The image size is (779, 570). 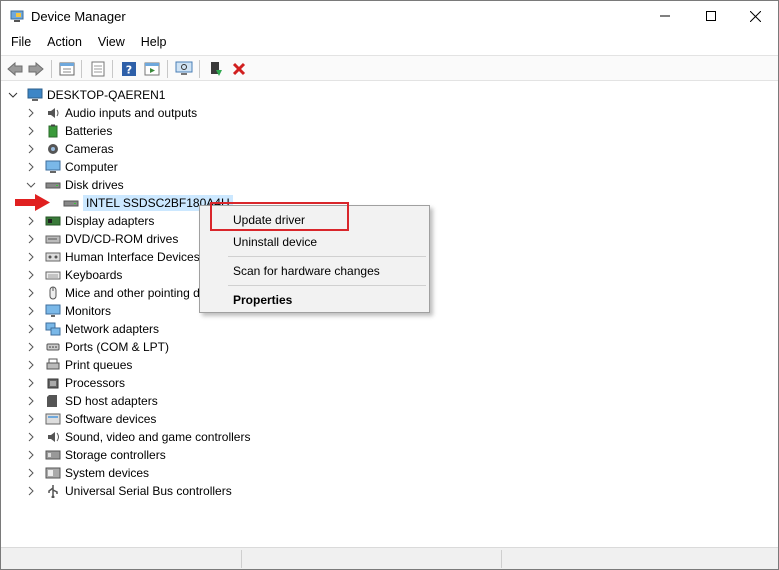 I want to click on tree-category-universal-serial-bus-controllers: Universal Serial Bus controllers, so click(x=128, y=491).